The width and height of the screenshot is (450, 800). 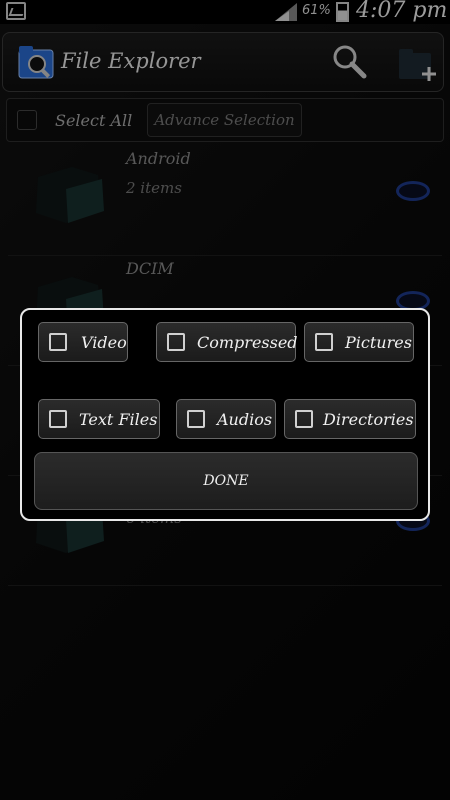 I want to click on text-files-checkbox, so click(x=58, y=419).